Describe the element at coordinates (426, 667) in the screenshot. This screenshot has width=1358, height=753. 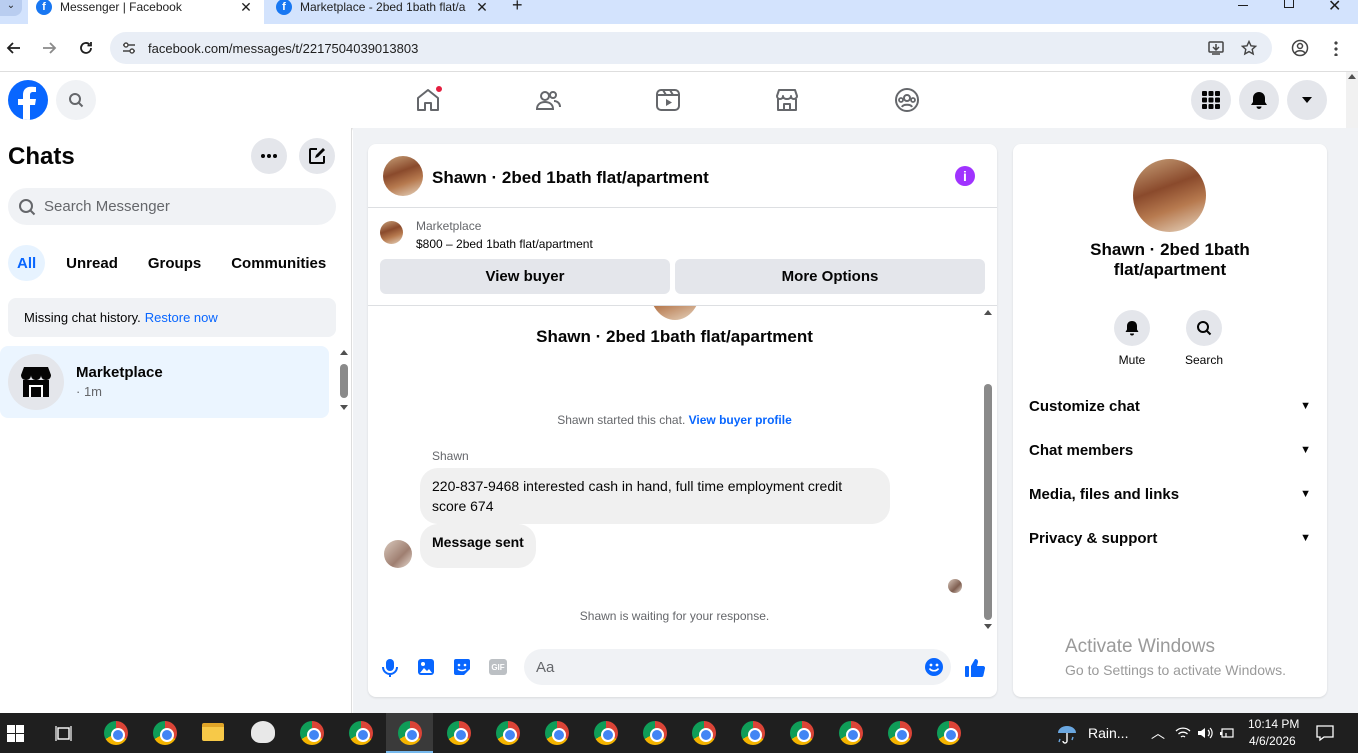
I see `attach-photo-icon` at that location.